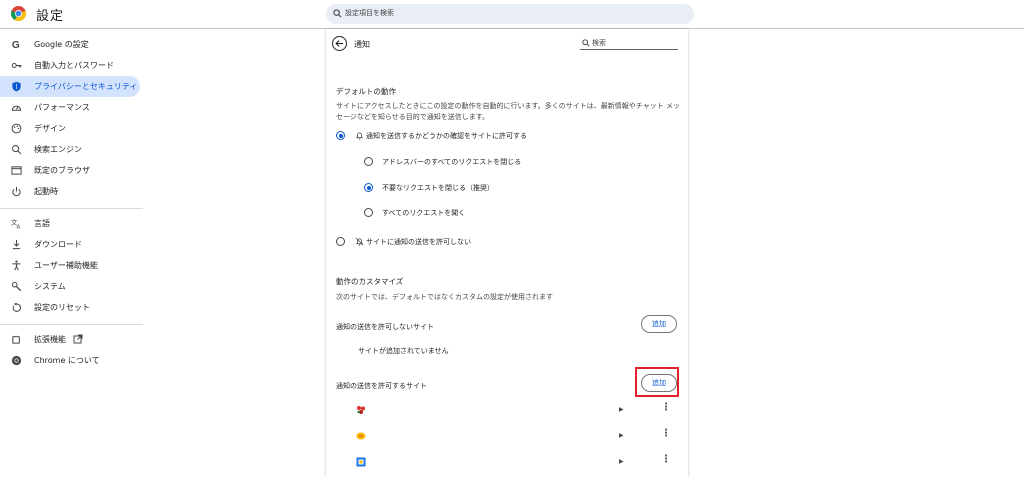  What do you see at coordinates (86, 86) in the screenshot?
I see `sidebar-item-label: プライバシーとセキュリティ` at bounding box center [86, 86].